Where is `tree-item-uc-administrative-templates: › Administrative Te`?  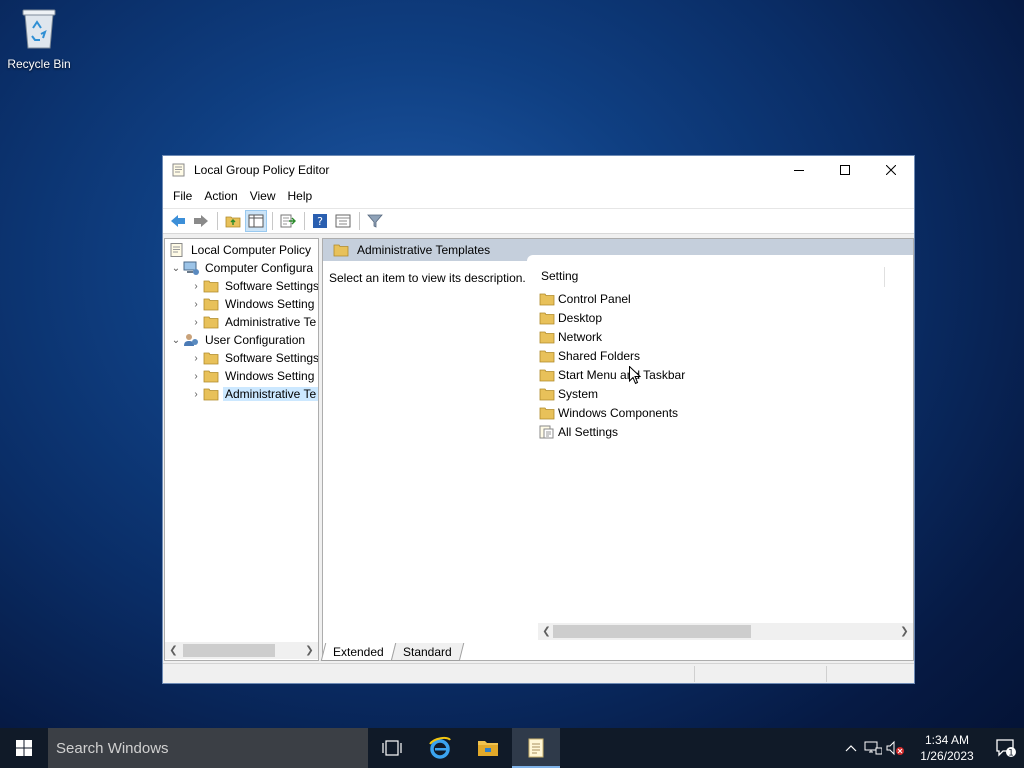 tree-item-uc-administrative-templates: › Administrative Te is located at coordinates (253, 394).